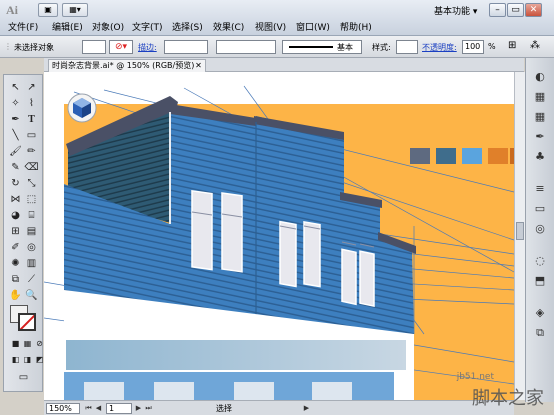  I want to click on vertical-scrollbar, so click(519, 236).